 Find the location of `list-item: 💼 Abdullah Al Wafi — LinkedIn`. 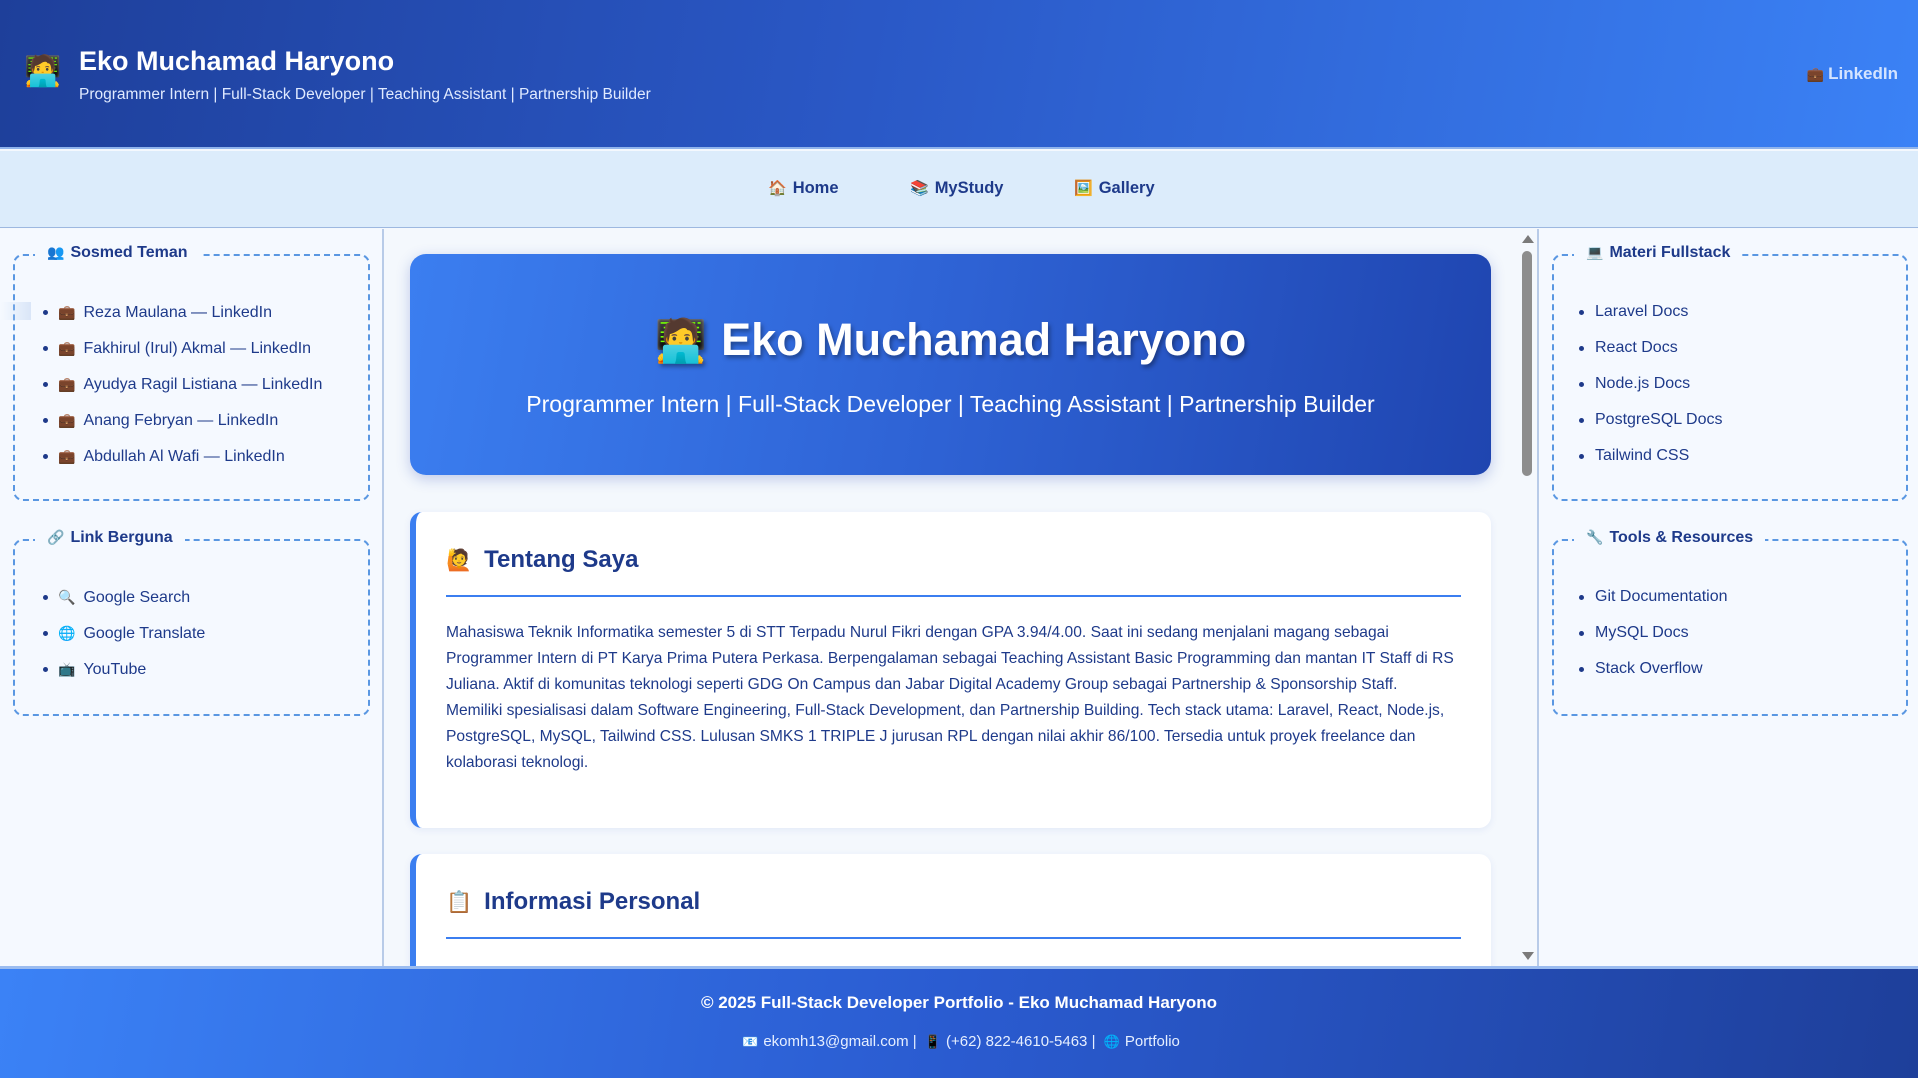

list-item: 💼 Abdullah Al Wafi — LinkedIn is located at coordinates (191, 462).